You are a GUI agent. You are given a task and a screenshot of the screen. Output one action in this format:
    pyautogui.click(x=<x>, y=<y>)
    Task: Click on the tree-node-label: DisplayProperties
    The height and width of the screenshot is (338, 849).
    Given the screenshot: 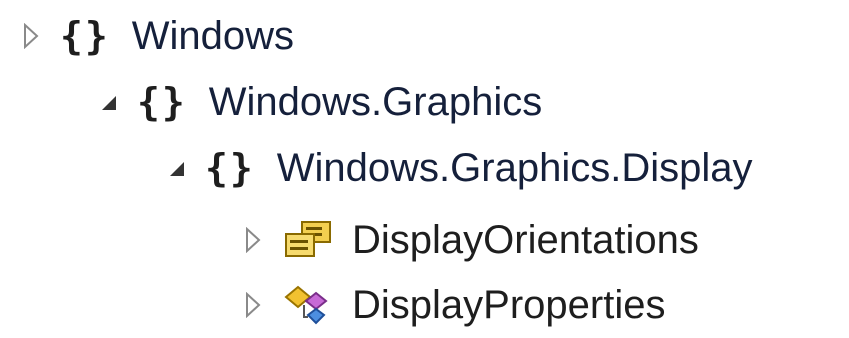 What is the action you would take?
    pyautogui.click(x=509, y=305)
    